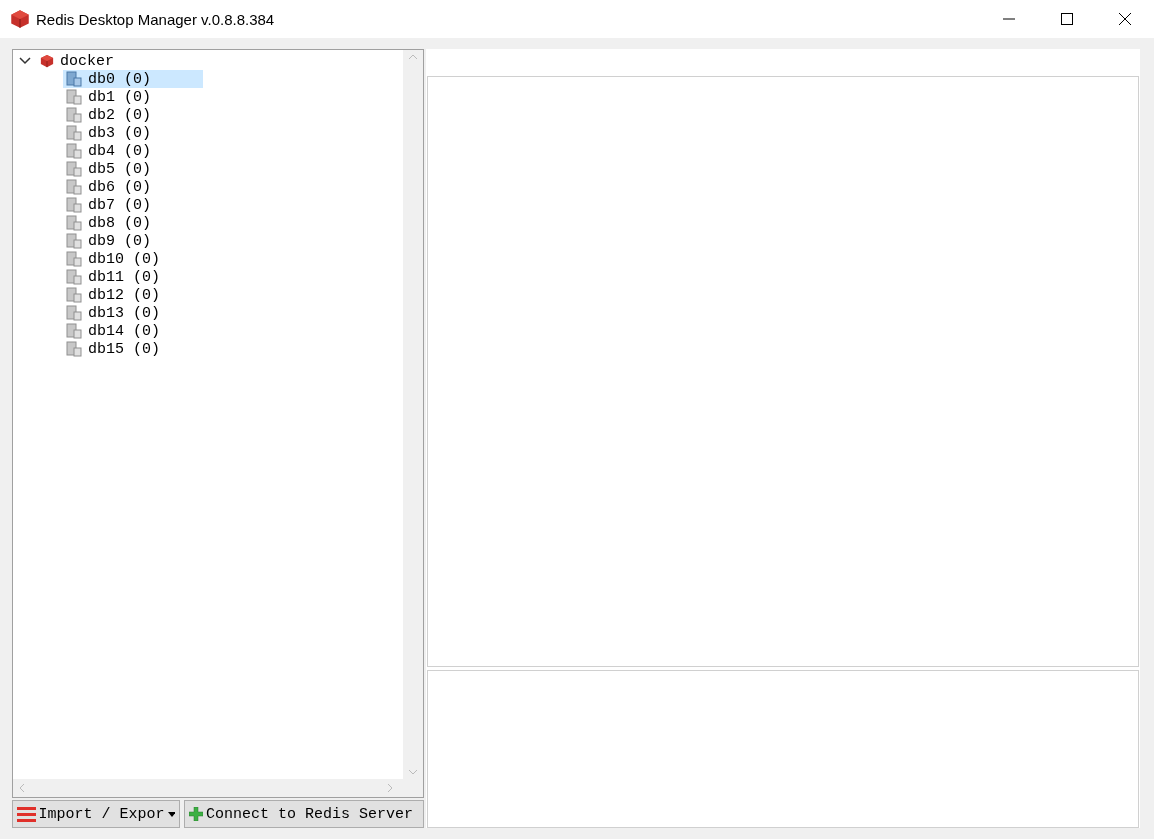 Image resolution: width=1154 pixels, height=839 pixels. I want to click on import-export-button: Import / Expor, so click(96, 814).